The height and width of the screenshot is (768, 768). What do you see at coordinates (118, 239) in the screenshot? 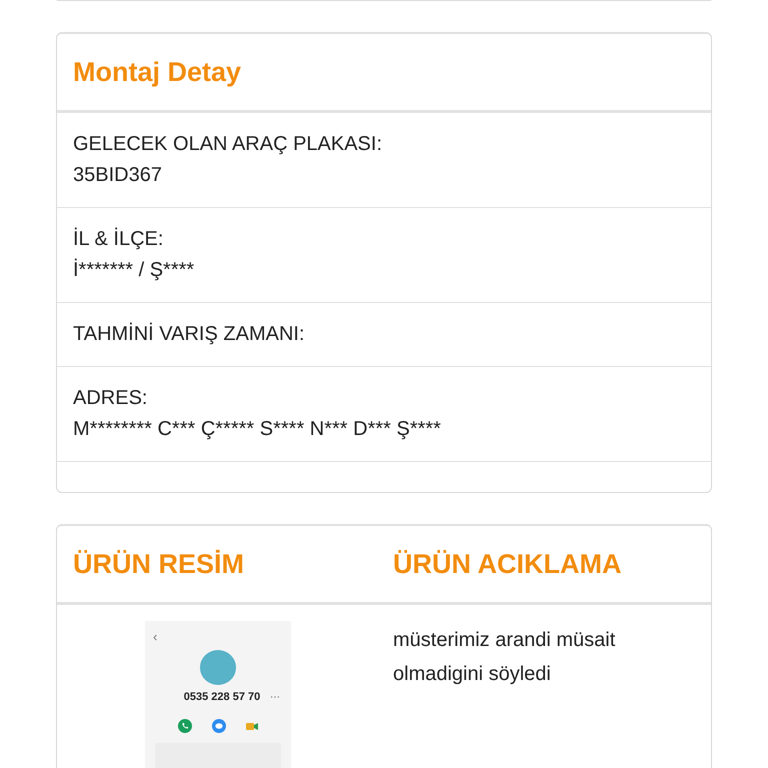
I see `field-label: İL & İLÇE:` at bounding box center [118, 239].